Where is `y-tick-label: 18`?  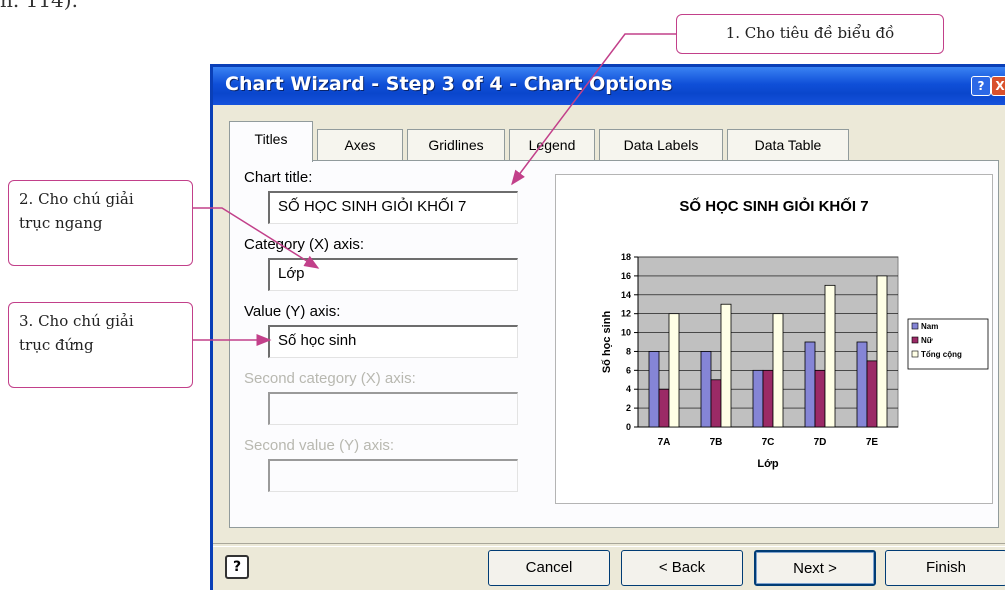 y-tick-label: 18 is located at coordinates (626, 257).